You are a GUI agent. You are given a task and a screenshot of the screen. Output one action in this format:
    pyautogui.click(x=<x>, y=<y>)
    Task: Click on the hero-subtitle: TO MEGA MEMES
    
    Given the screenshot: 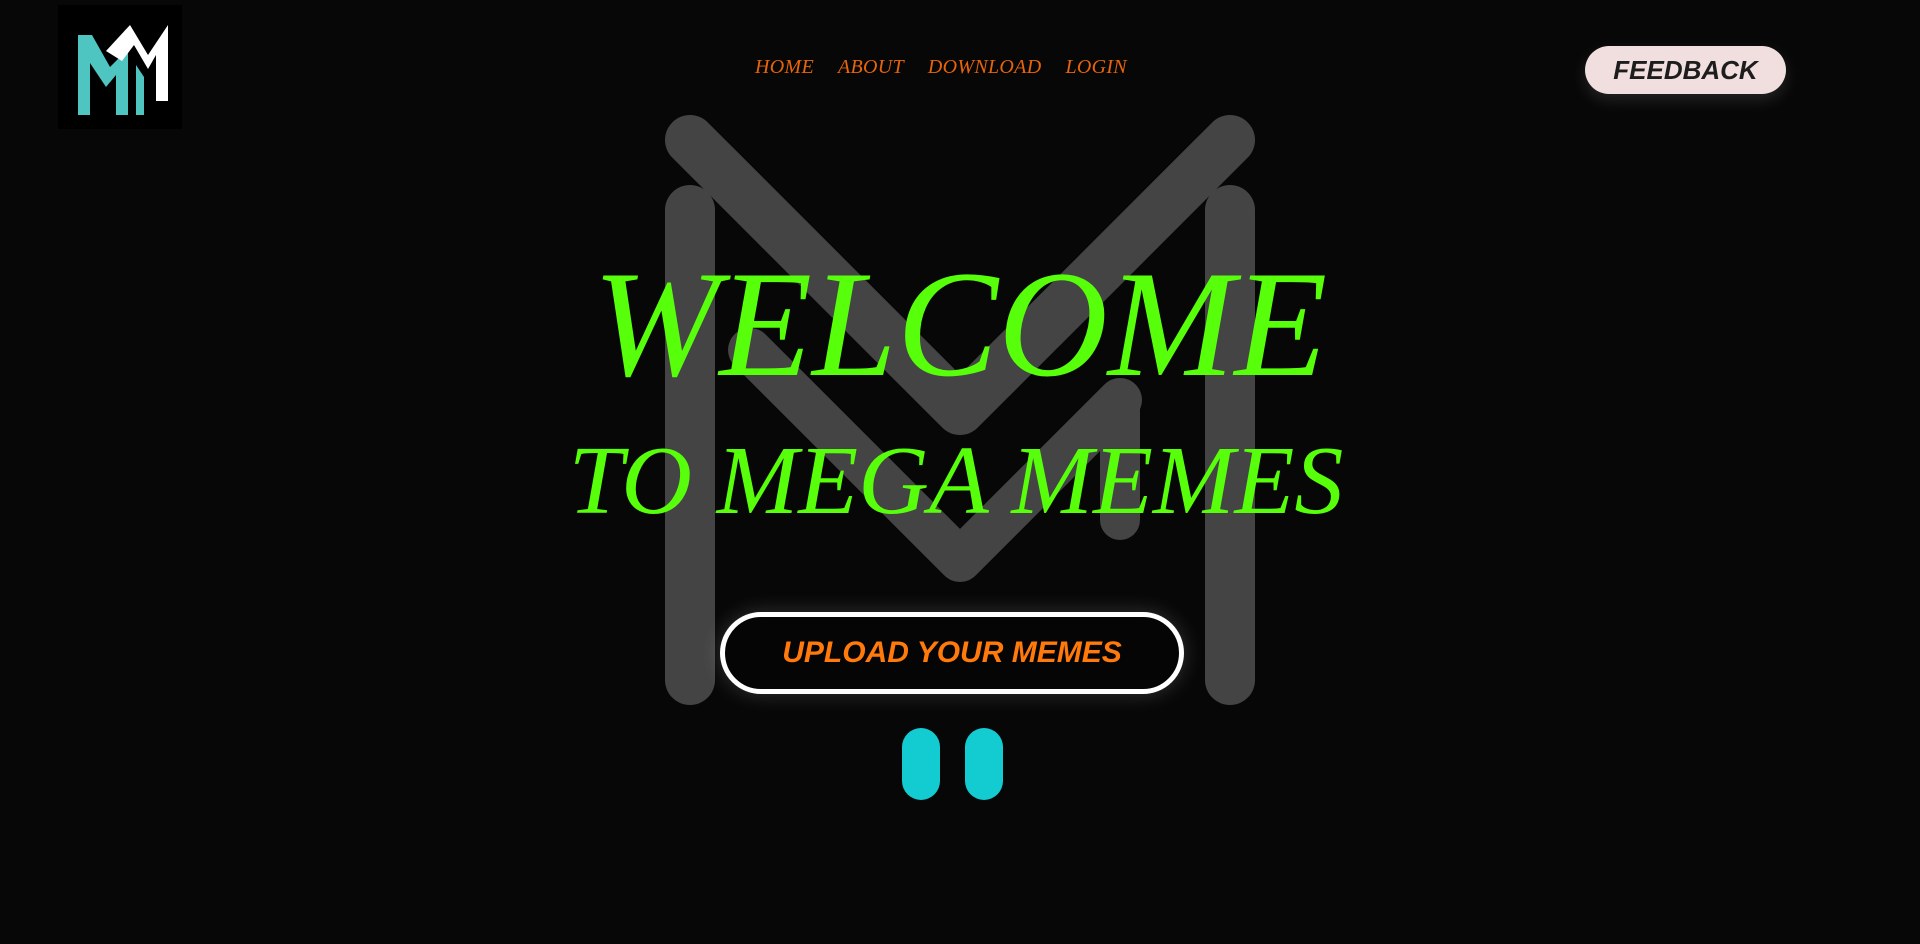 What is the action you would take?
    pyautogui.click(x=956, y=481)
    